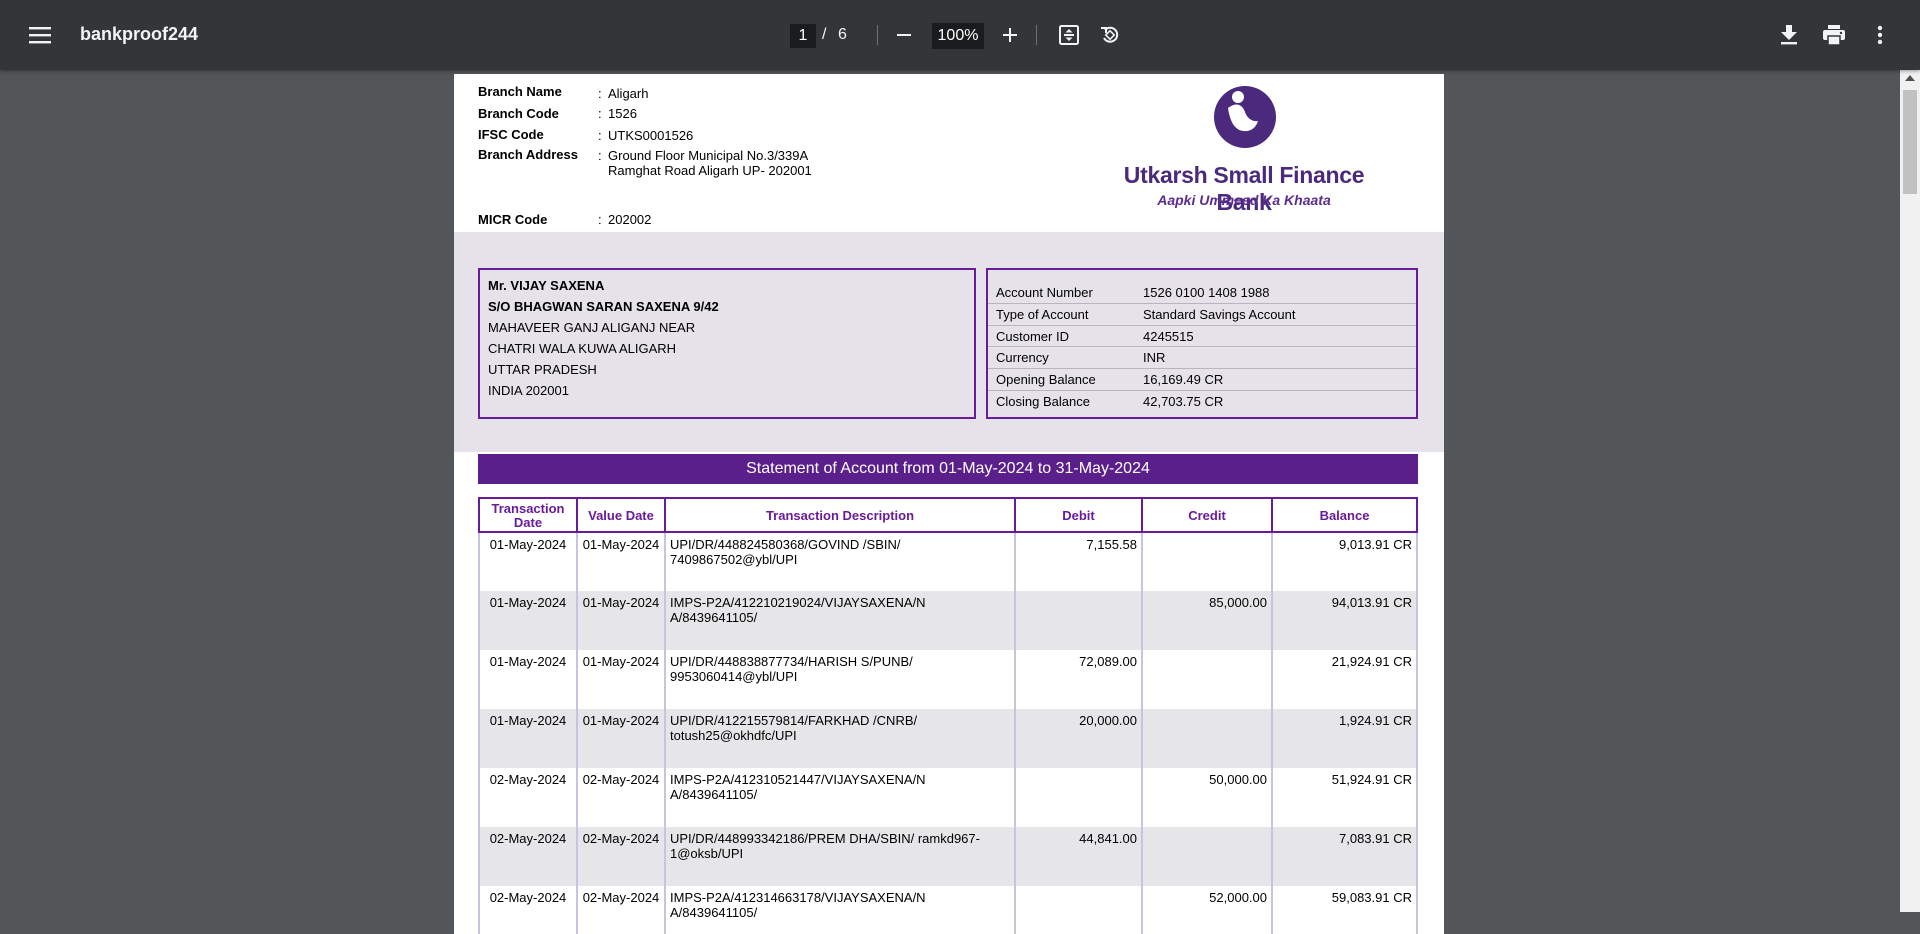 The height and width of the screenshot is (934, 1920). What do you see at coordinates (1022, 358) in the screenshot?
I see `currency-label: Currency` at bounding box center [1022, 358].